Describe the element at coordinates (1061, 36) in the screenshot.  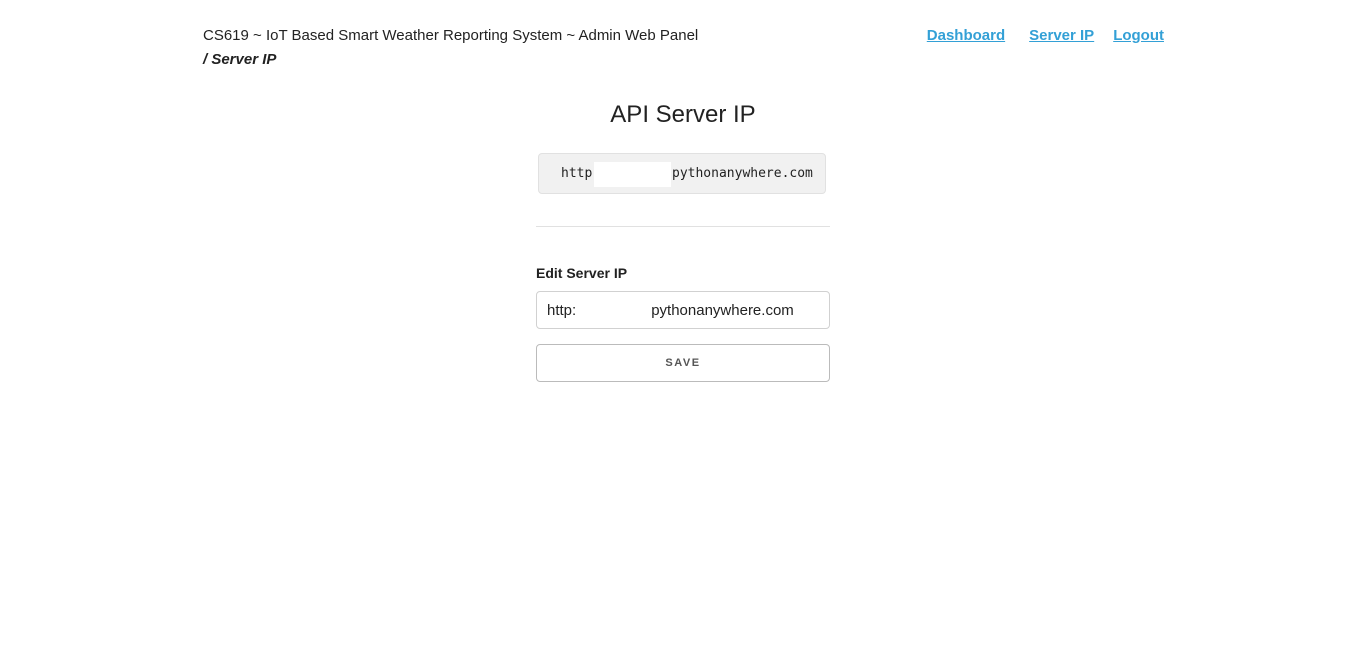
I see `nav-link-server-ip: Server IP` at that location.